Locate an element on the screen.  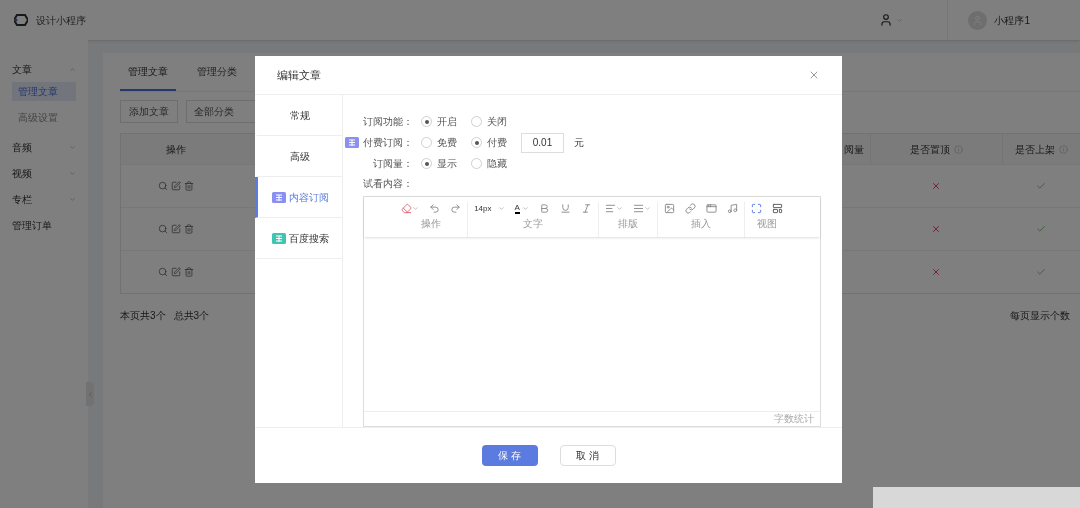
radio-label: 显示 is located at coordinates (447, 164).